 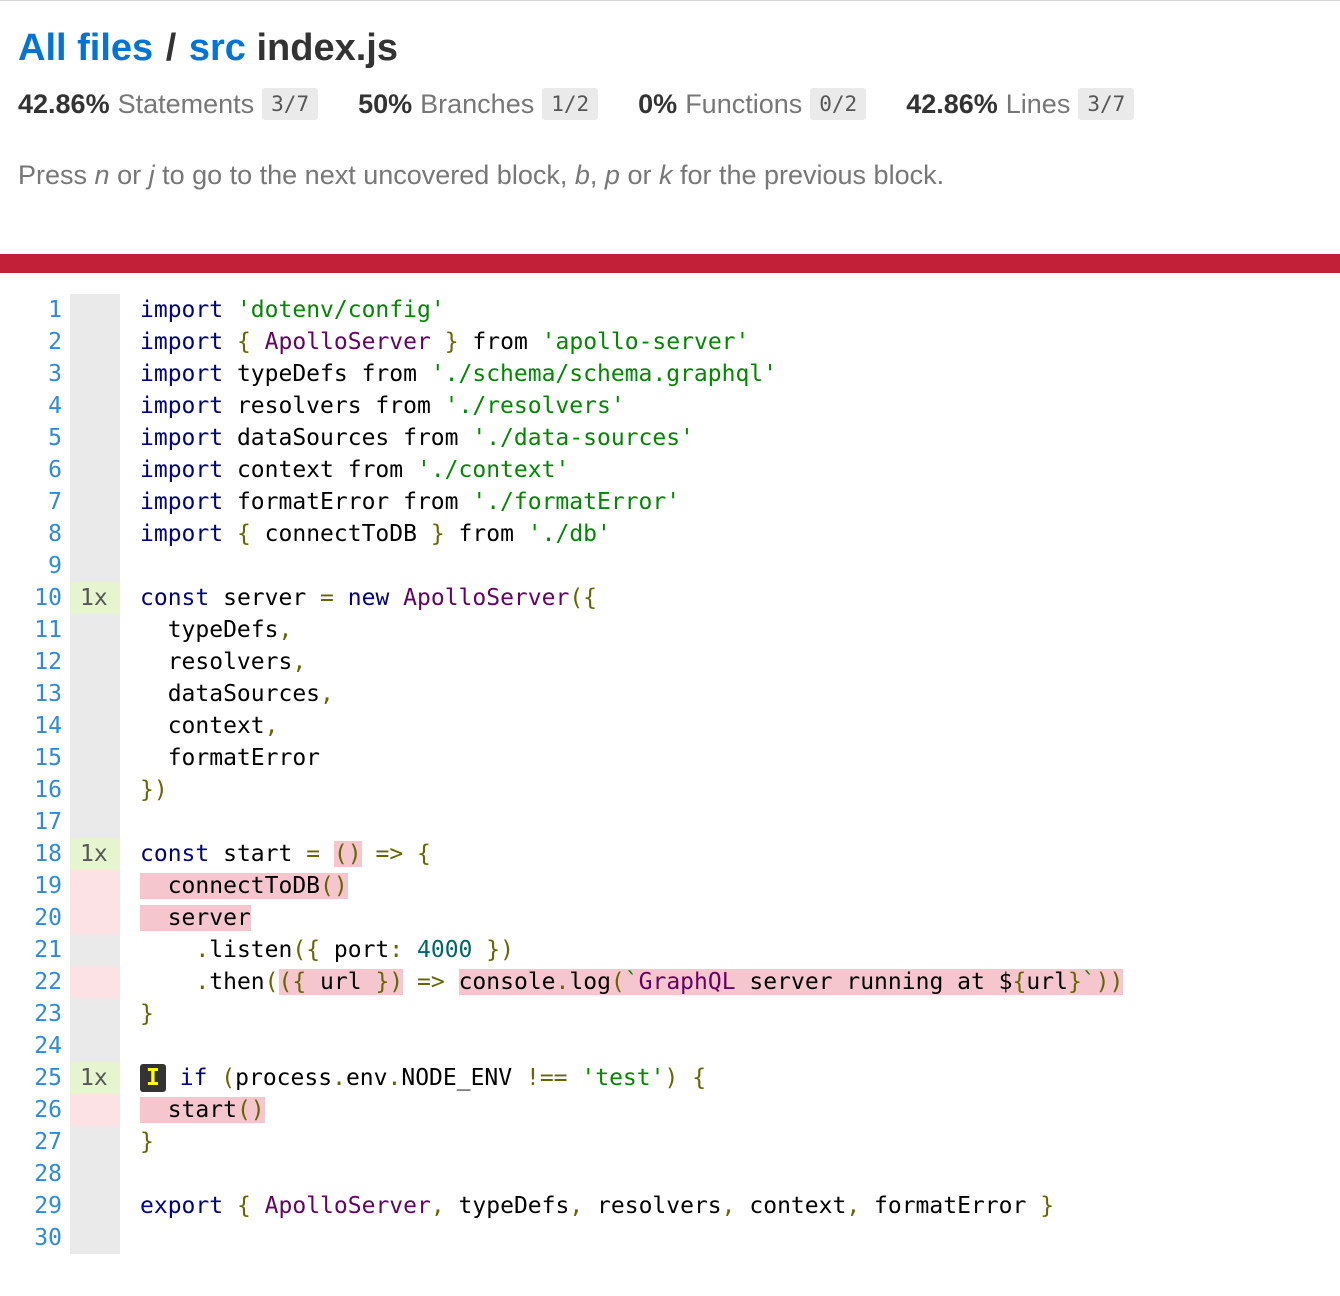 What do you see at coordinates (35, 406) in the screenshot?
I see `line-number-link: 4` at bounding box center [35, 406].